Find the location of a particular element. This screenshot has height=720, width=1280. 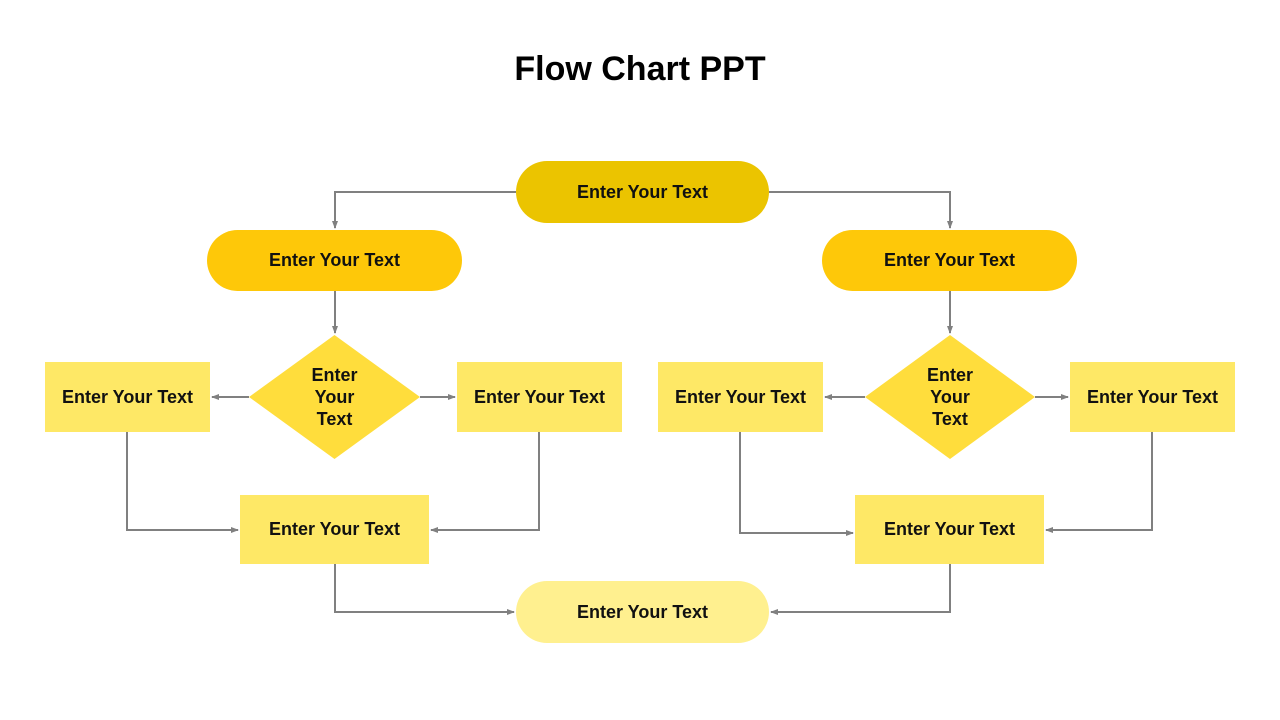

right-option-a-label: Enter Your Text is located at coordinates (740, 396).